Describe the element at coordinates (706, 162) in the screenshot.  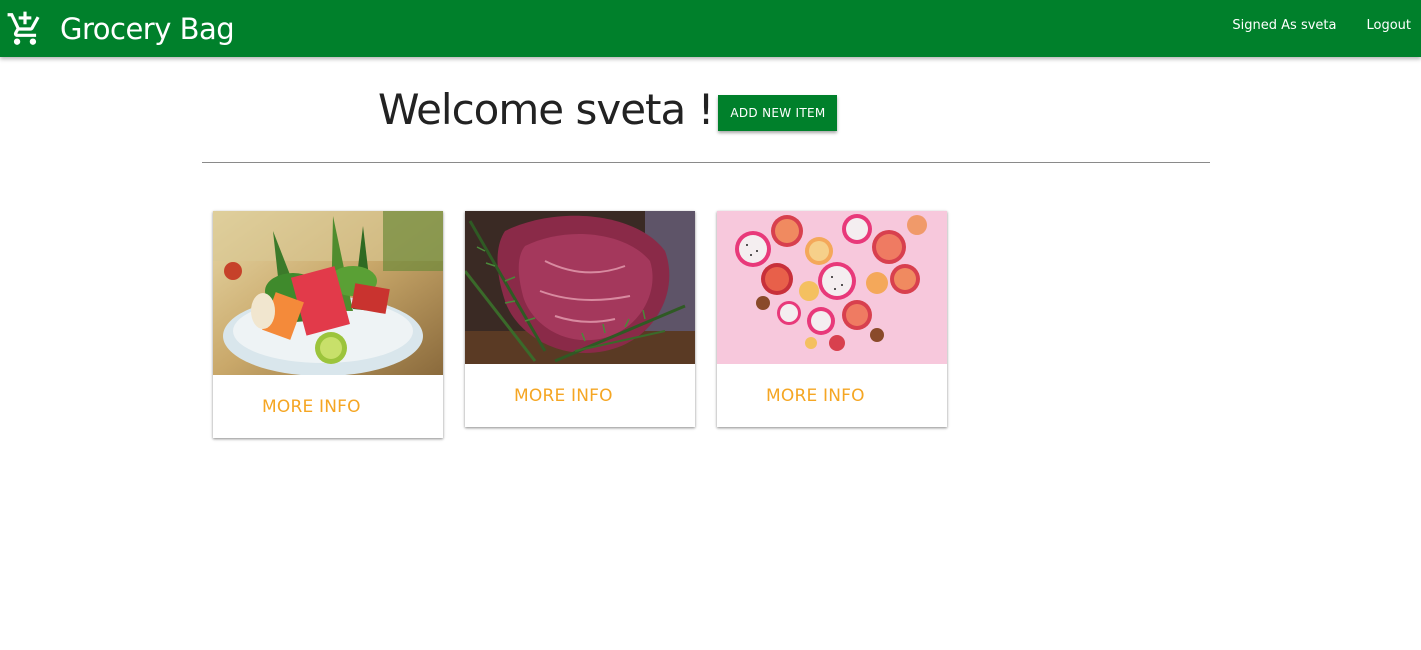
I see `header-divider` at that location.